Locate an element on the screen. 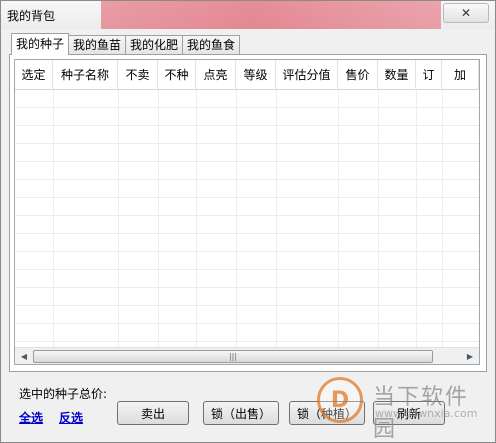 The image size is (496, 443). tab-my-seeds: 我的种子 is located at coordinates (40, 44).